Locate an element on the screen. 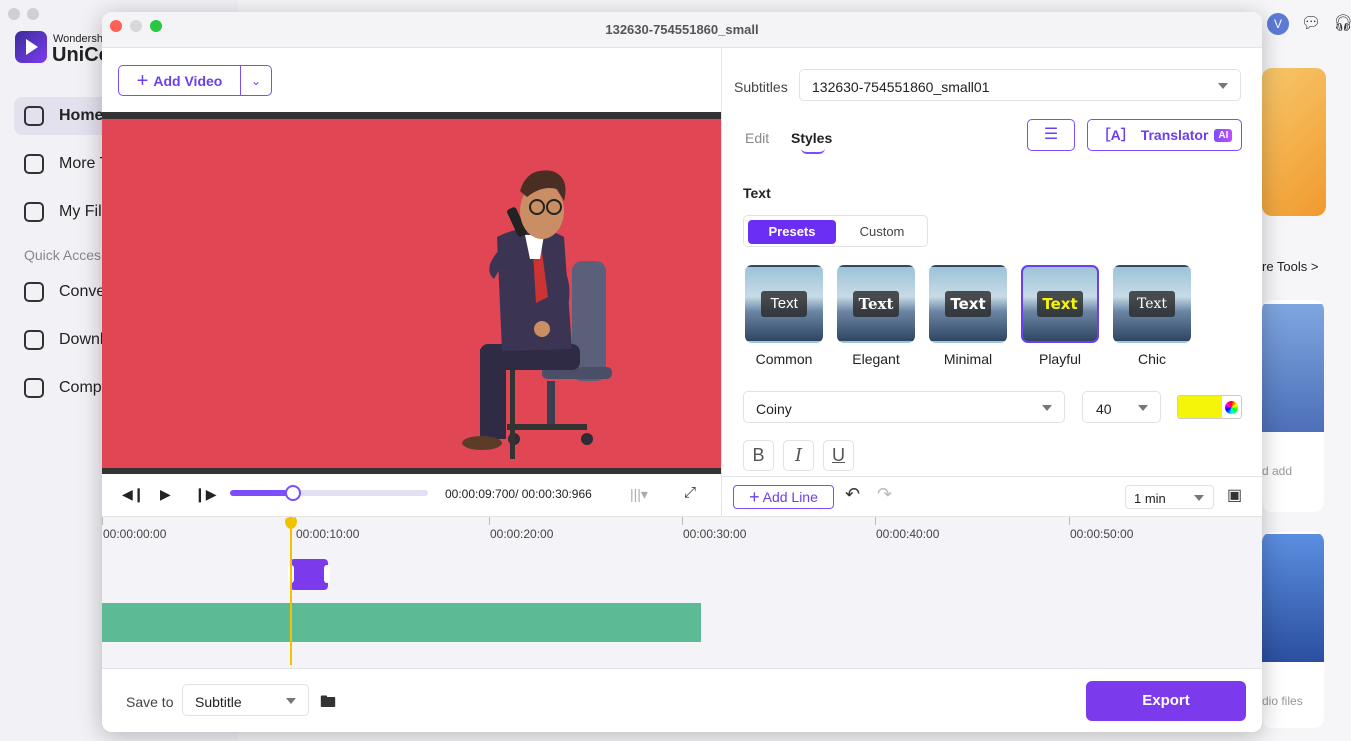 This screenshot has height=741, width=1351. zoom-value: 1 min is located at coordinates (1150, 498).